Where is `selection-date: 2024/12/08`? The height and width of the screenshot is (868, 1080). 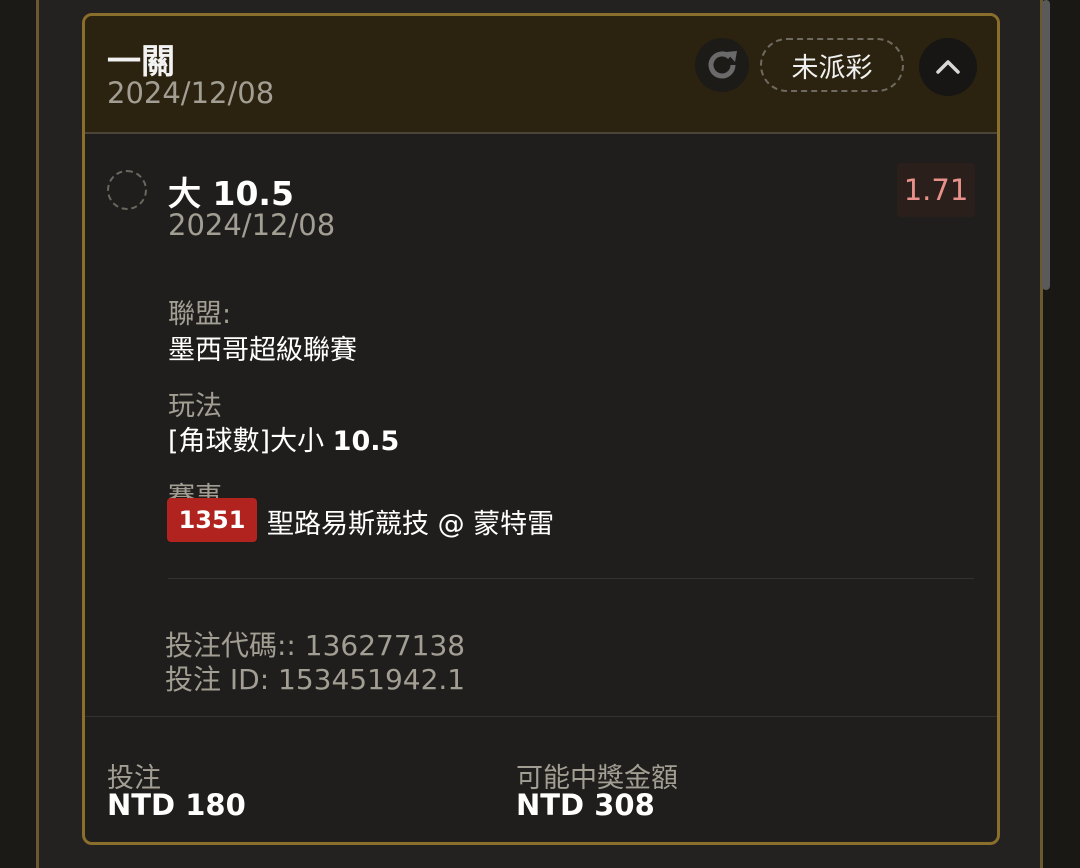 selection-date: 2024/12/08 is located at coordinates (252, 225).